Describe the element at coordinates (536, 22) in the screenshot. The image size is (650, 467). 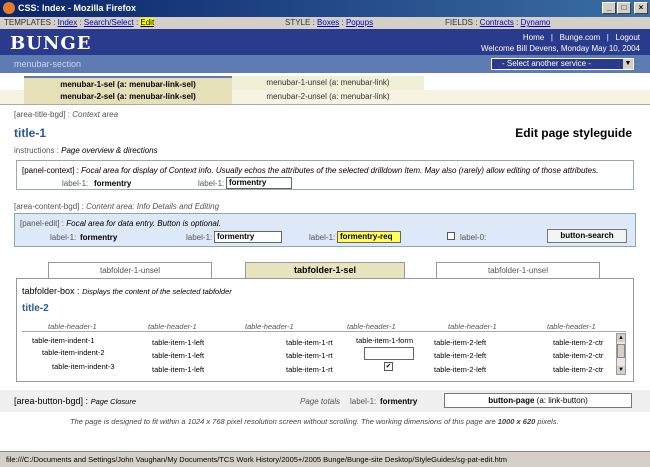
I see `fields-link-dynamo: Dynamo` at that location.